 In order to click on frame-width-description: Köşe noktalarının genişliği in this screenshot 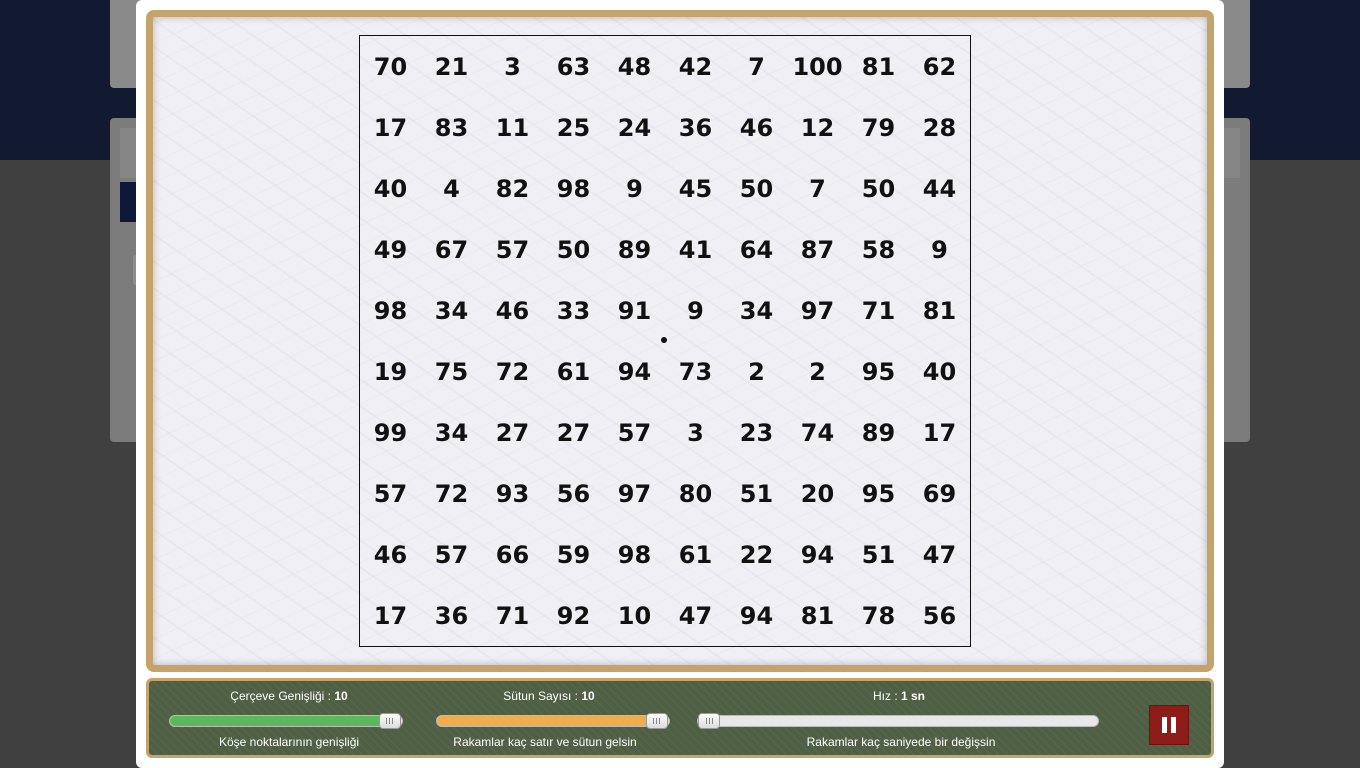, I will do `click(289, 742)`.